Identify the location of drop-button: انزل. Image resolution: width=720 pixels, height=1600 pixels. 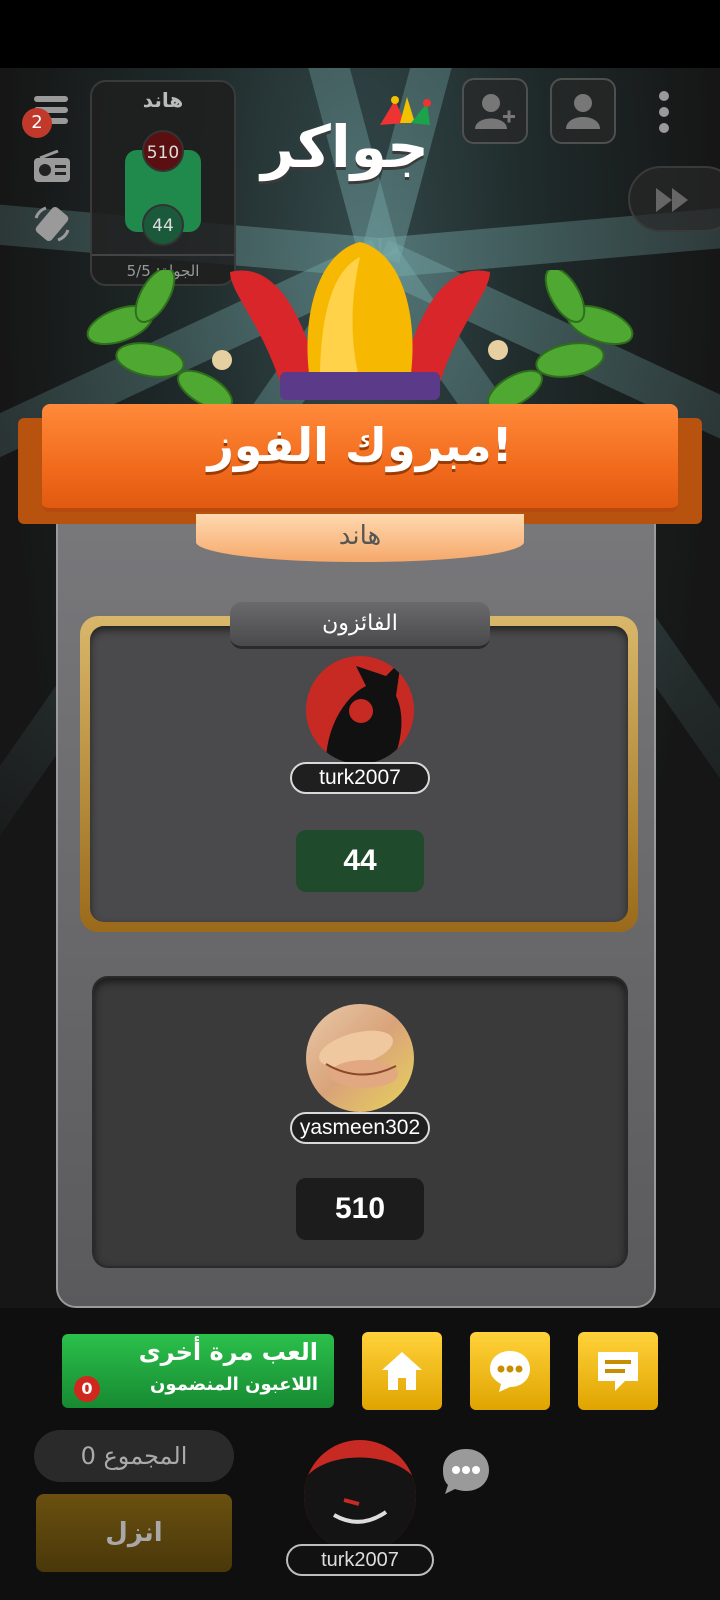
(134, 1533).